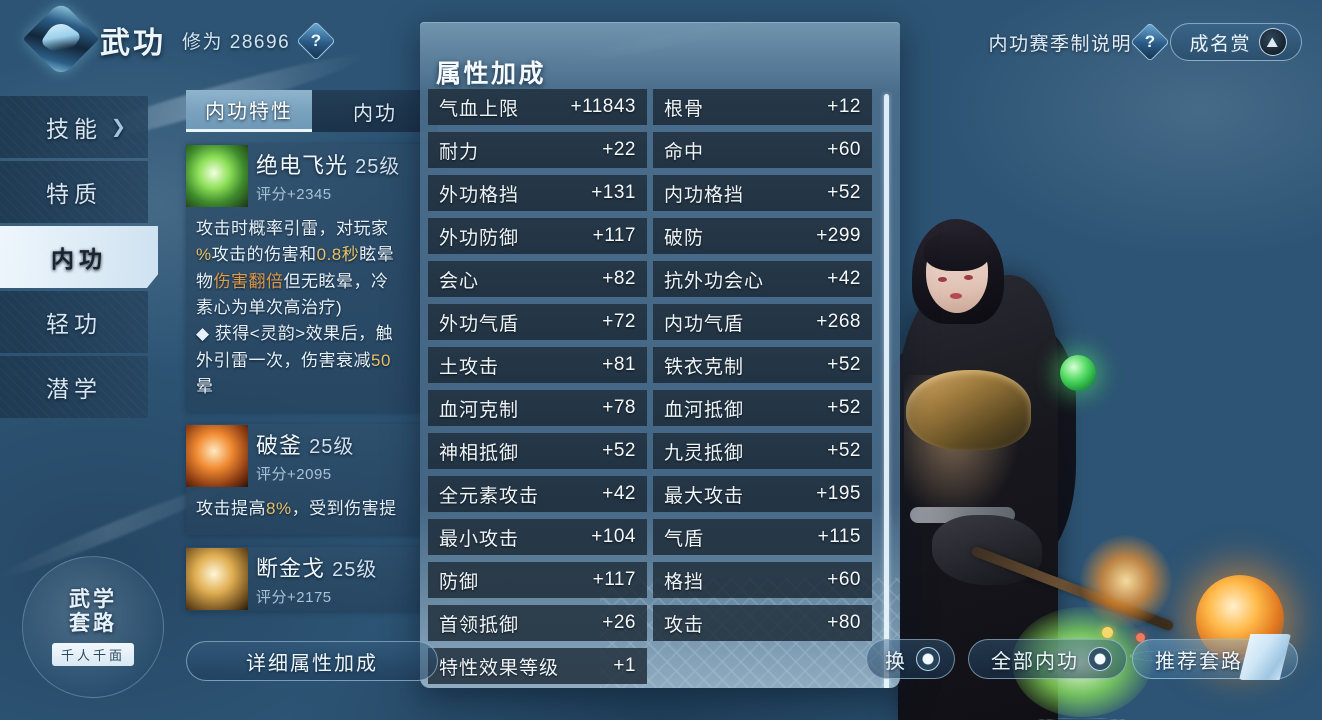 The width and height of the screenshot is (1322, 720). Describe the element at coordinates (762, 150) in the screenshot. I see `attribute-row: 命中 +60` at that location.